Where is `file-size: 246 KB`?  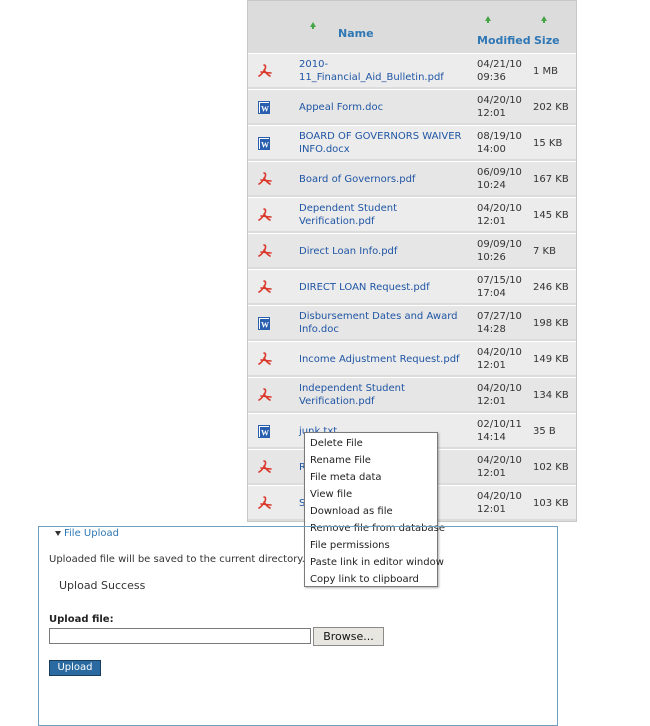 file-size: 246 KB is located at coordinates (551, 287).